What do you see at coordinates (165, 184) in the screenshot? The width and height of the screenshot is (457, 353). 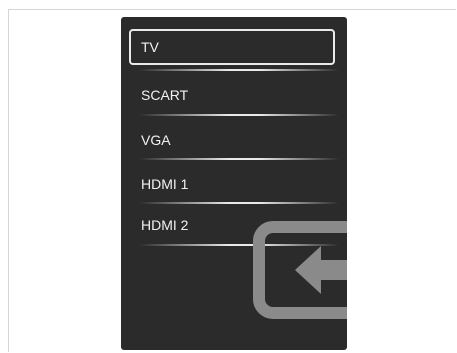 I see `menu-item-label: HDMI 1` at bounding box center [165, 184].